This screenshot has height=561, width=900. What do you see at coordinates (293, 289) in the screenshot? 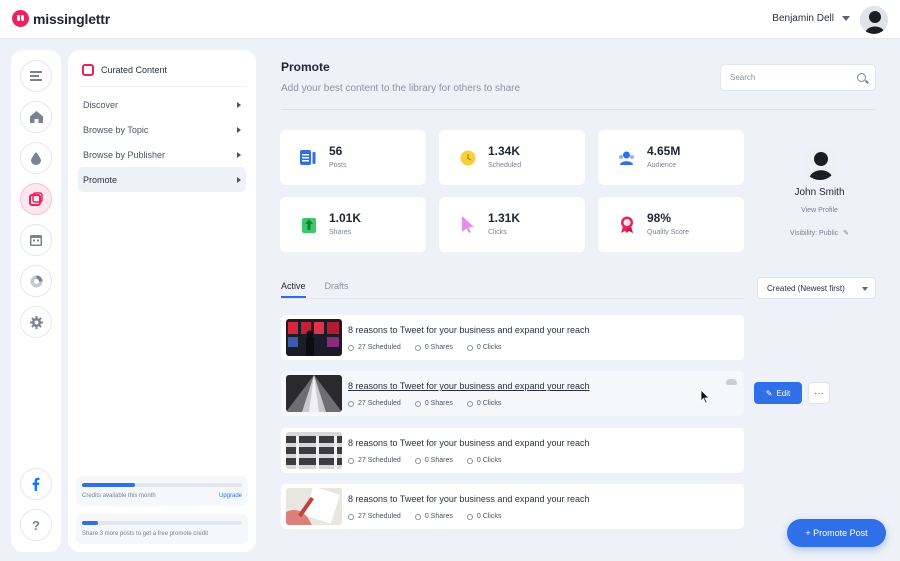
I see `tab-active: Active` at bounding box center [293, 289].